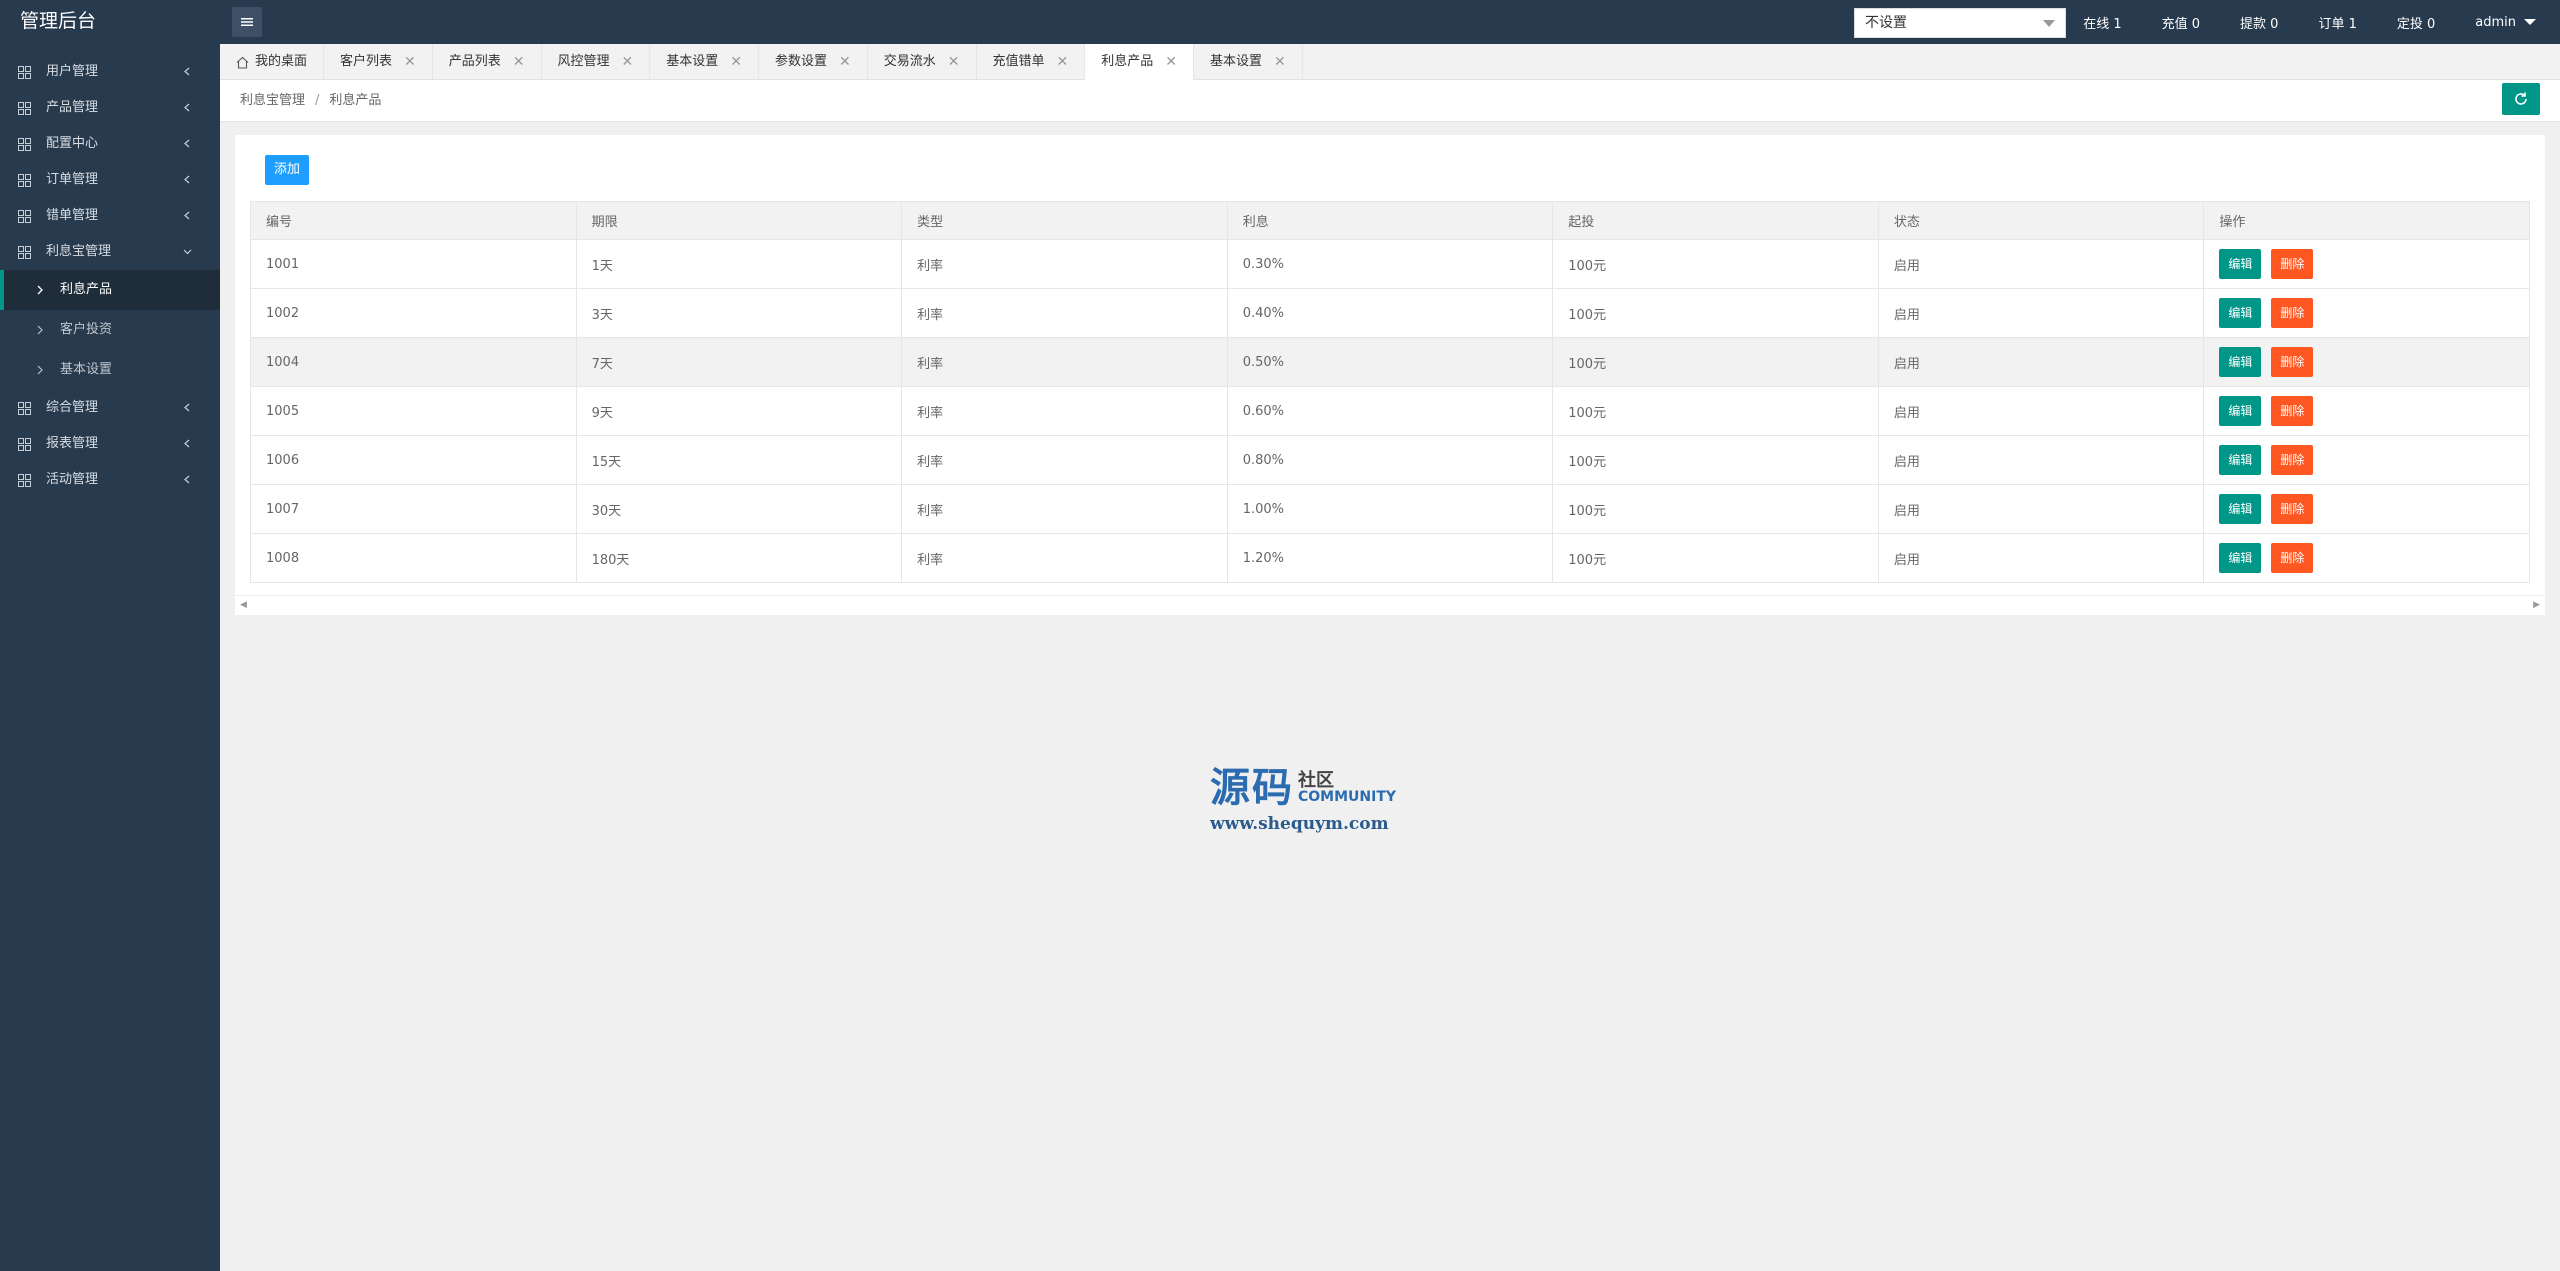 The width and height of the screenshot is (2560, 1271). I want to click on refresh-icon, so click(2521, 98).